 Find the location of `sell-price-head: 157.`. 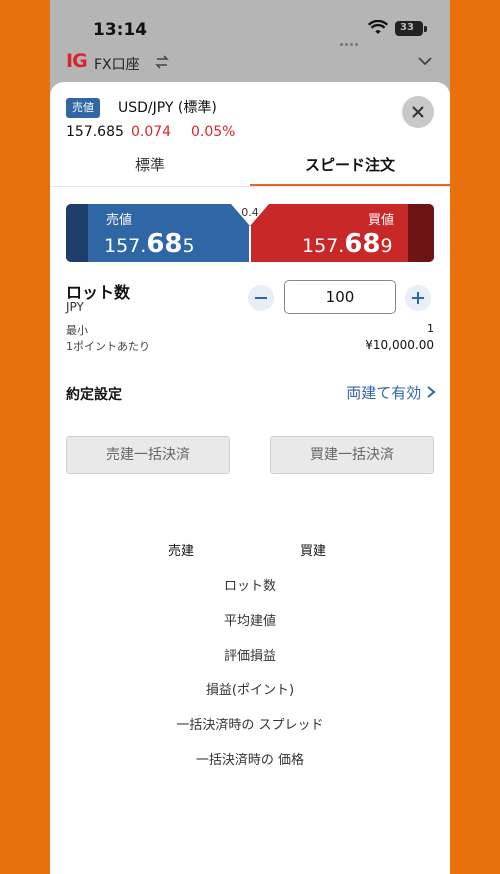

sell-price-head: 157. is located at coordinates (125, 246).